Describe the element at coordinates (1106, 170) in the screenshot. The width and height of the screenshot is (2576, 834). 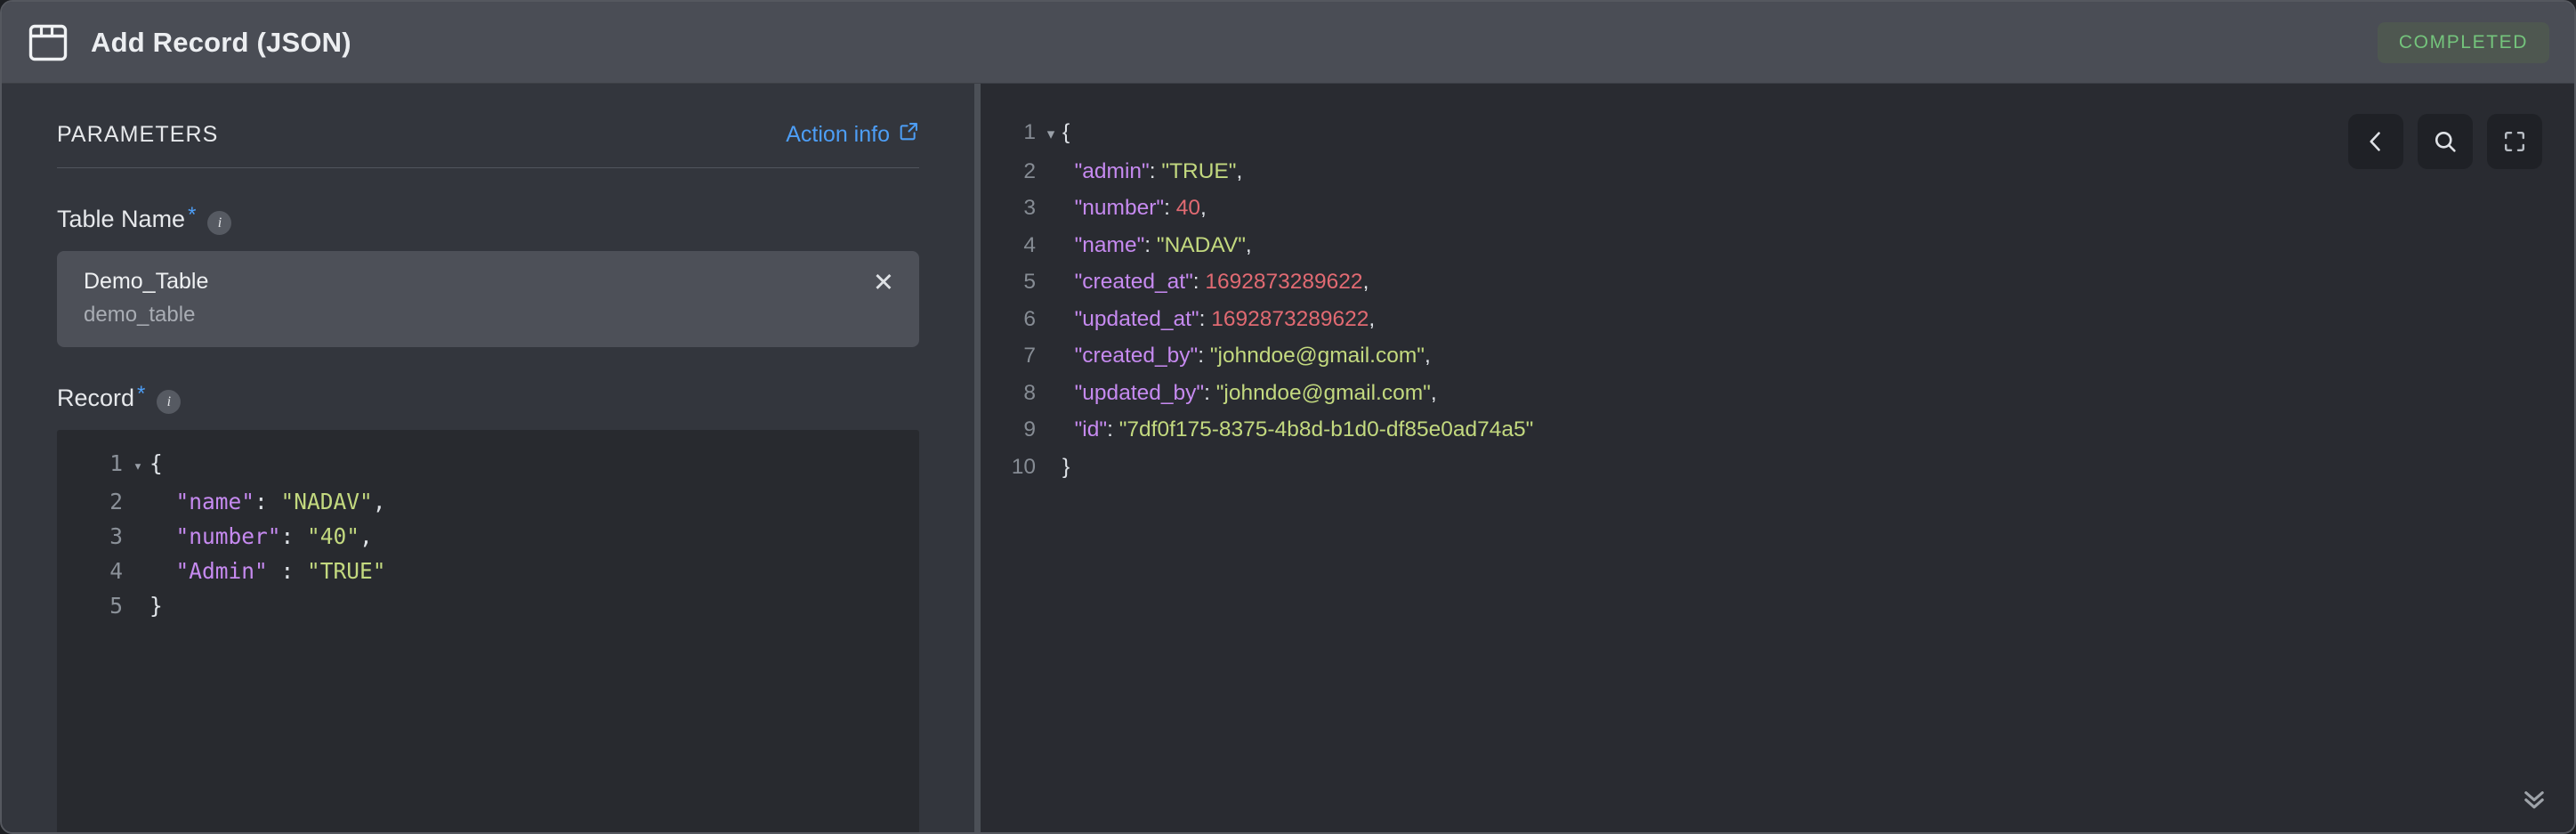
I see `json-token-key: "admin"` at that location.